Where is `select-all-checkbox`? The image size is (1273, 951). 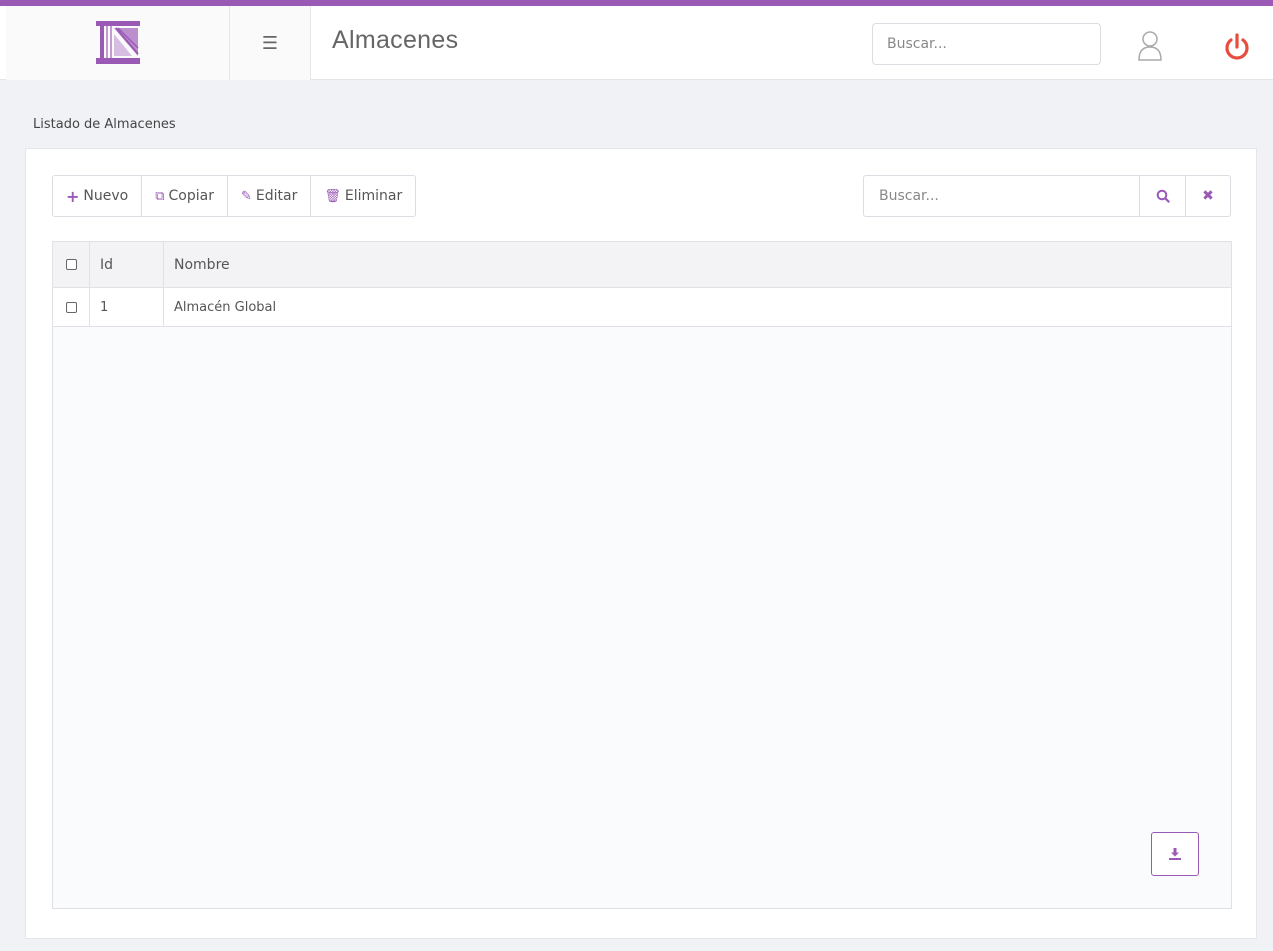 select-all-checkbox is located at coordinates (71, 264).